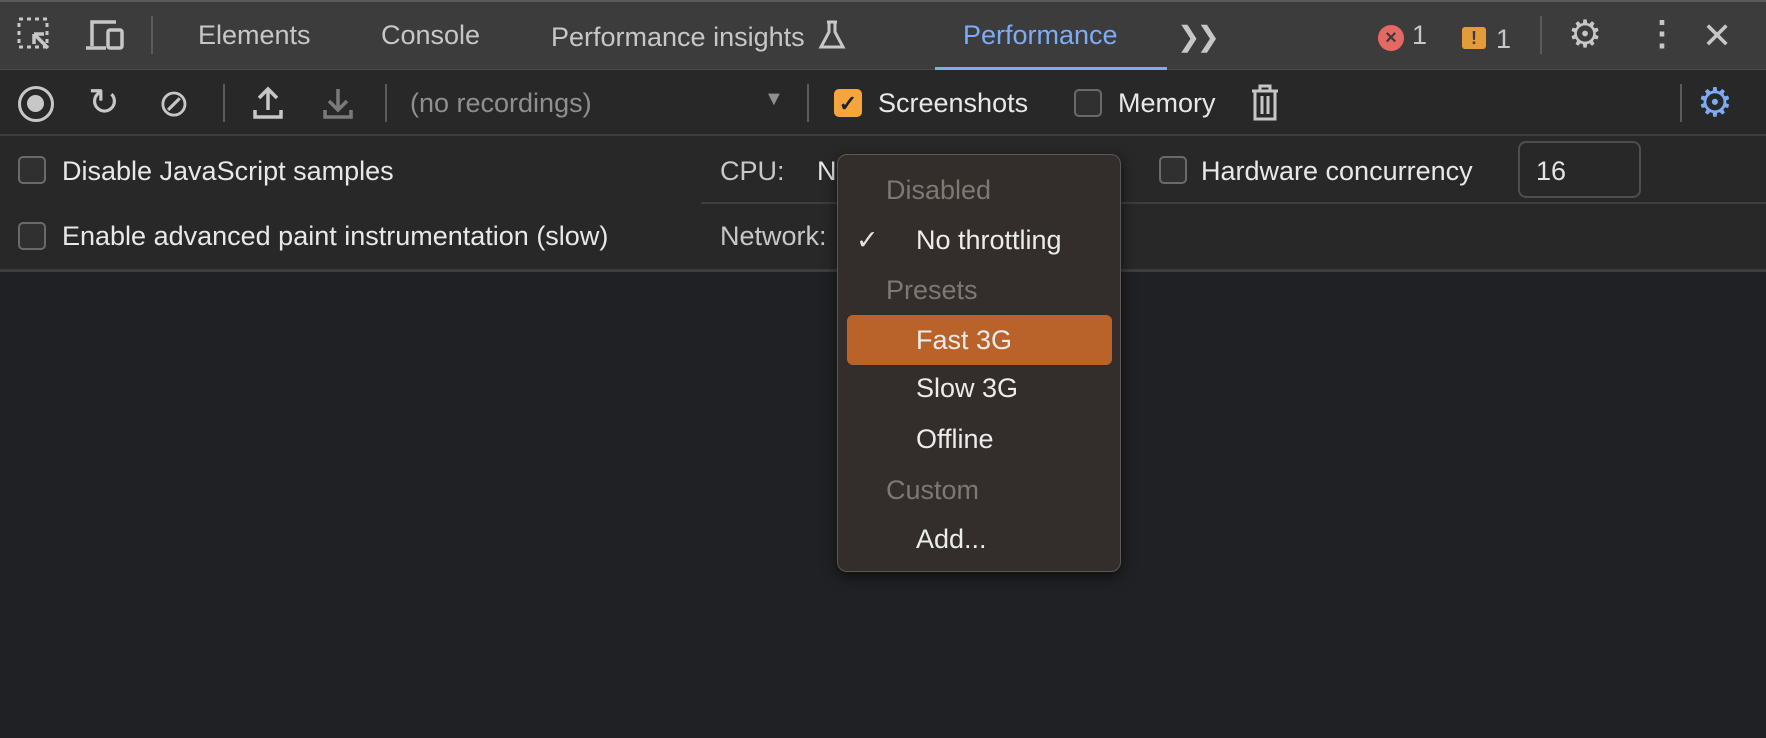 The image size is (1766, 738). What do you see at coordinates (678, 37) in the screenshot?
I see `tab-label: Performance insights` at bounding box center [678, 37].